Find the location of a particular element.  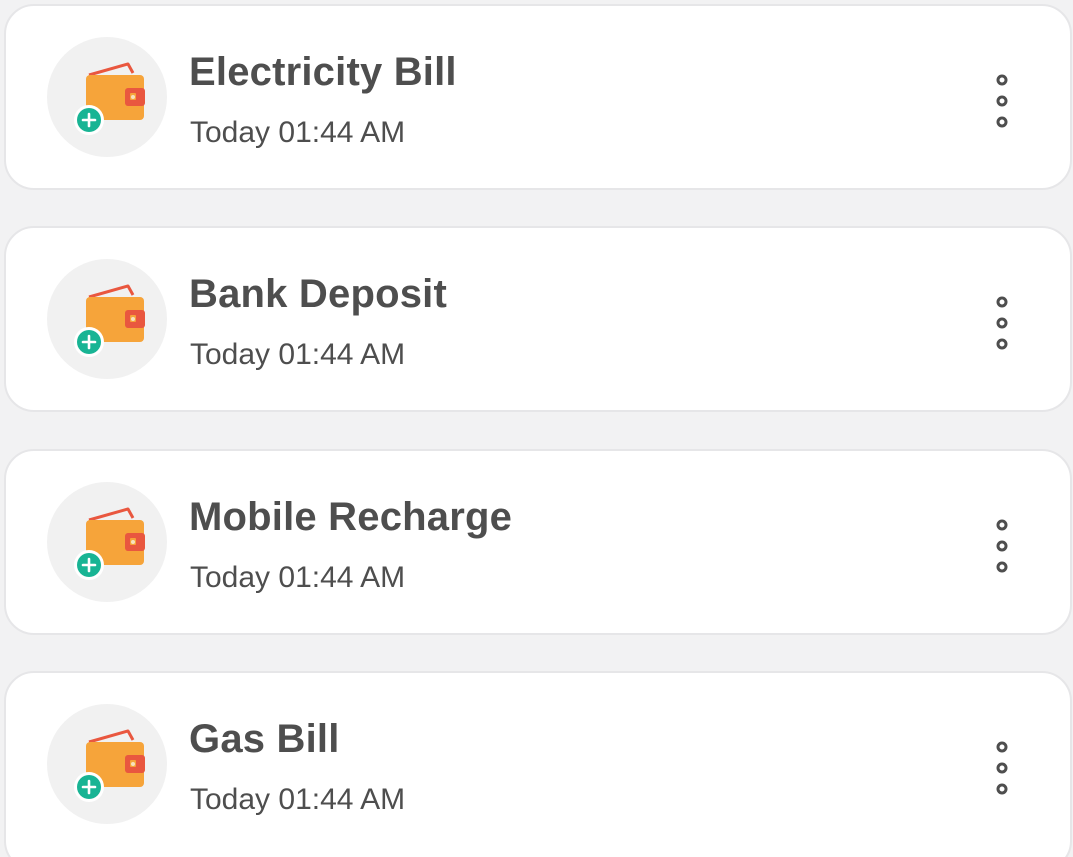

transaction-title: Gas Bill is located at coordinates (264, 739).